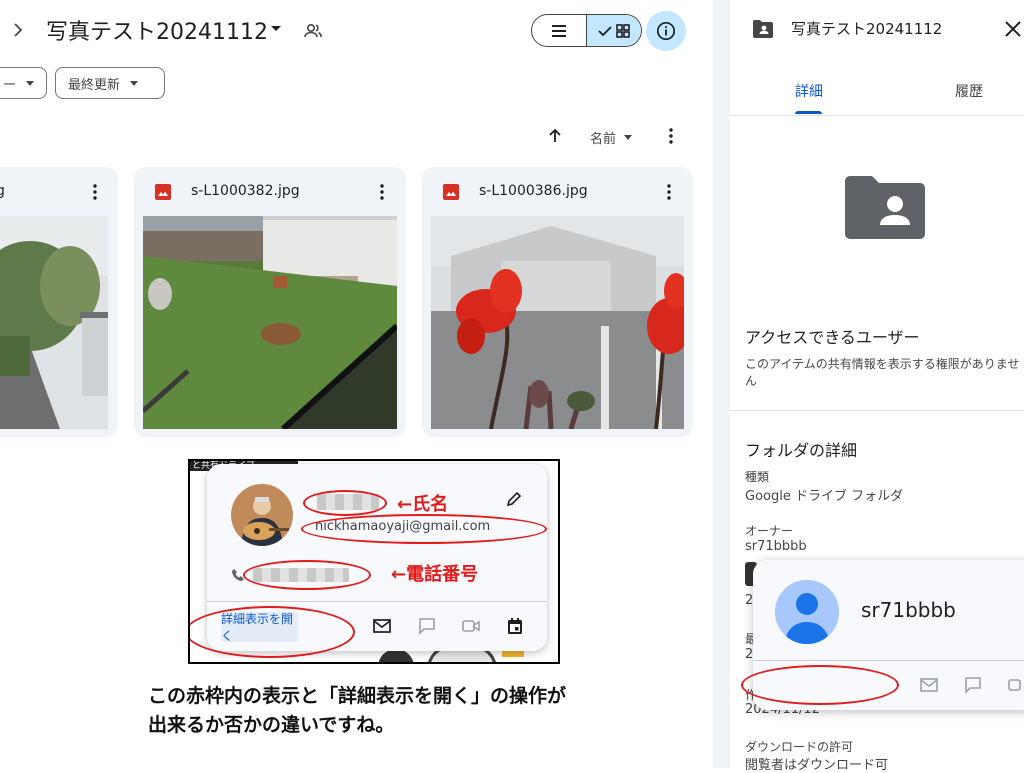 The width and height of the screenshot is (1024, 773). I want to click on grid-view-button, so click(614, 30).